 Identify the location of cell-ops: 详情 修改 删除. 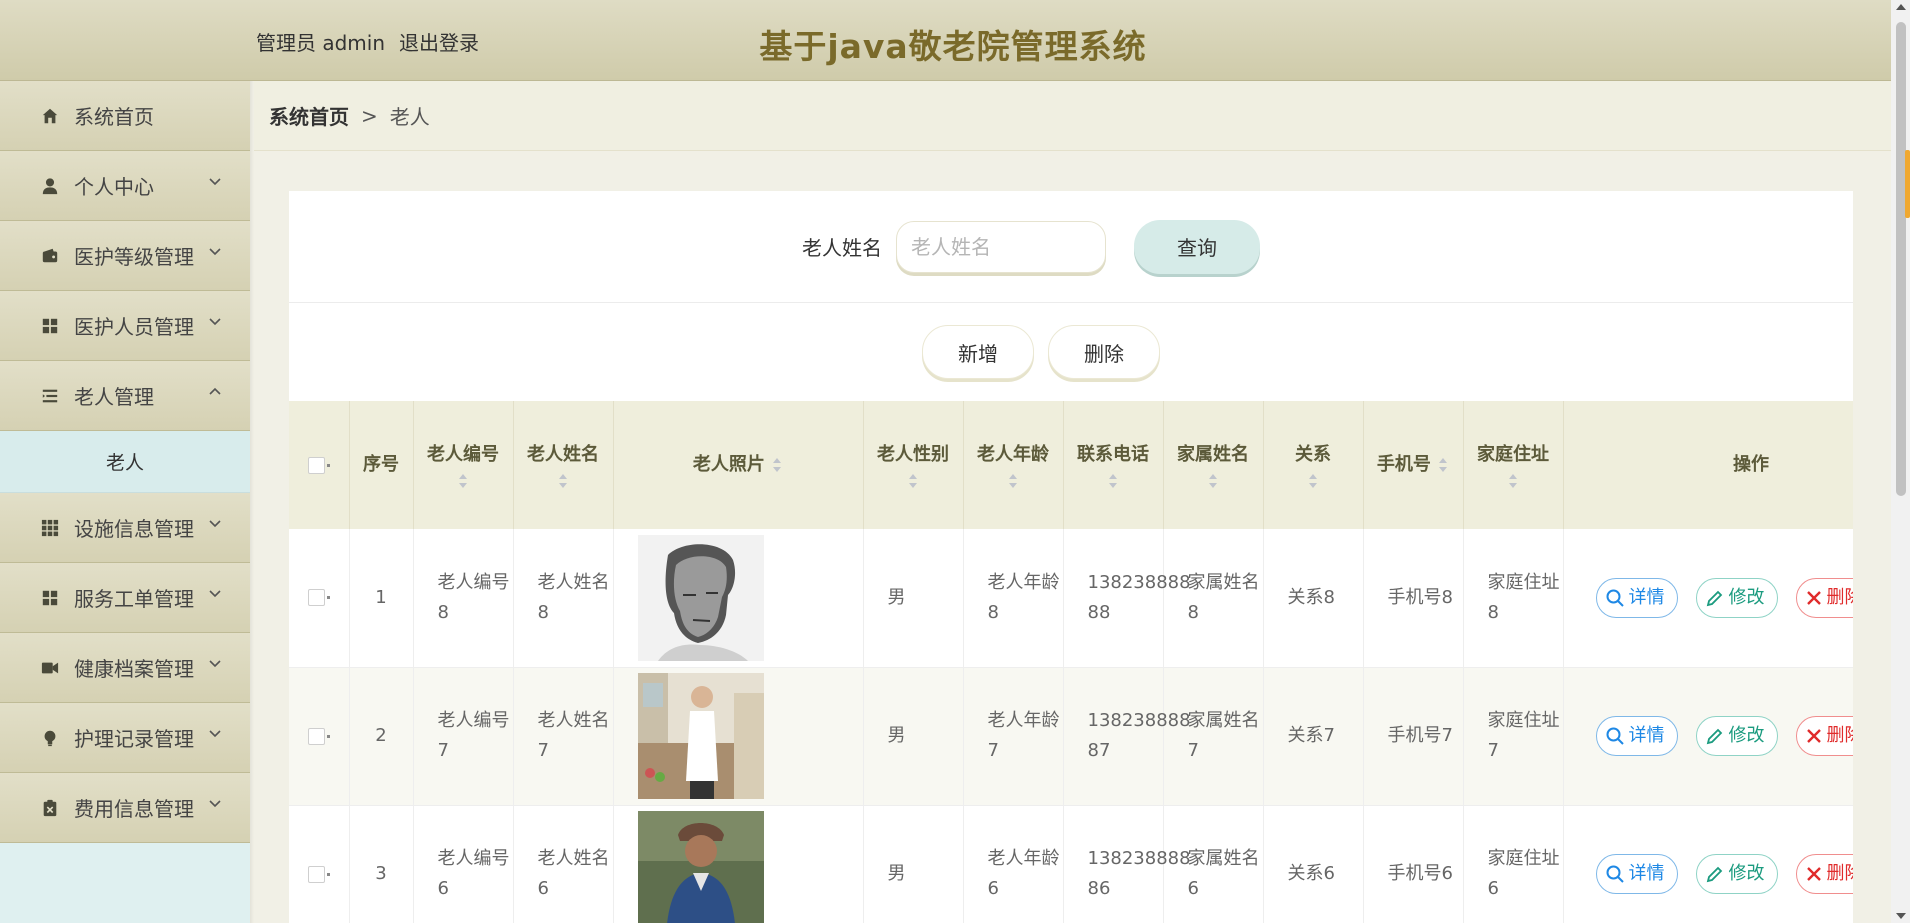
(1708, 864).